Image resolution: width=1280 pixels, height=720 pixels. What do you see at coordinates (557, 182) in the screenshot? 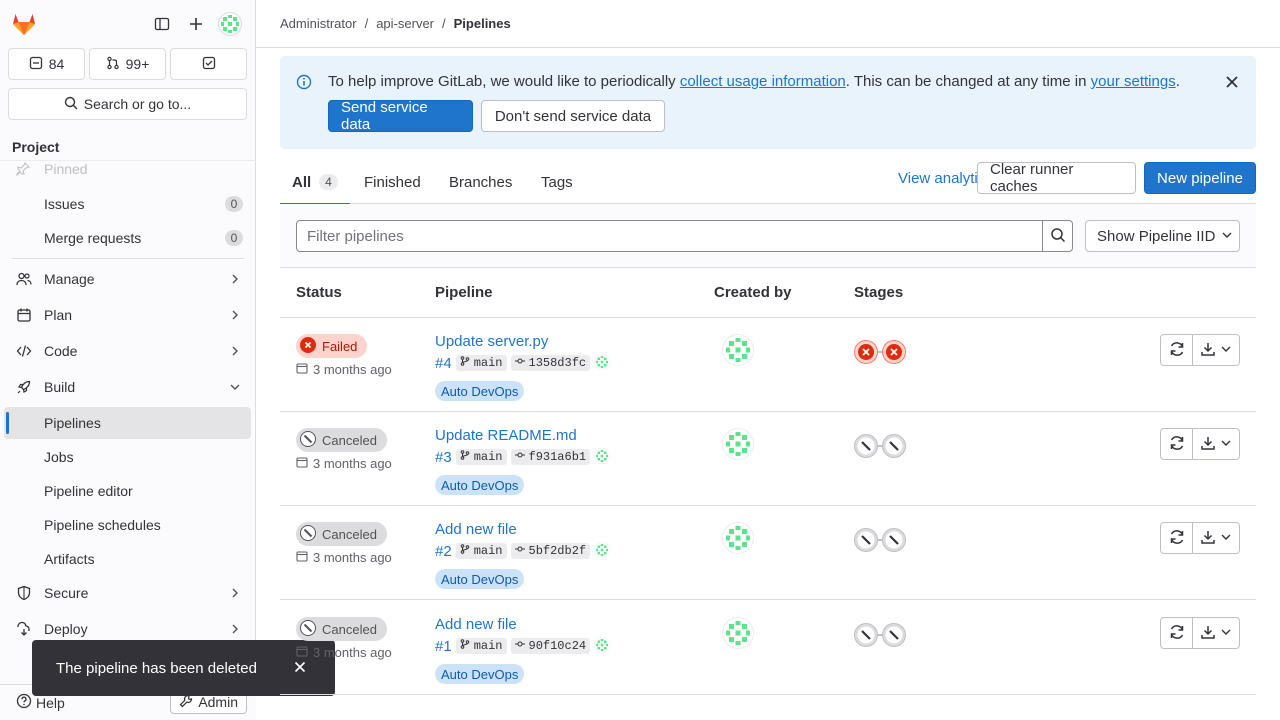
I see `tab-tags: Tags` at bounding box center [557, 182].